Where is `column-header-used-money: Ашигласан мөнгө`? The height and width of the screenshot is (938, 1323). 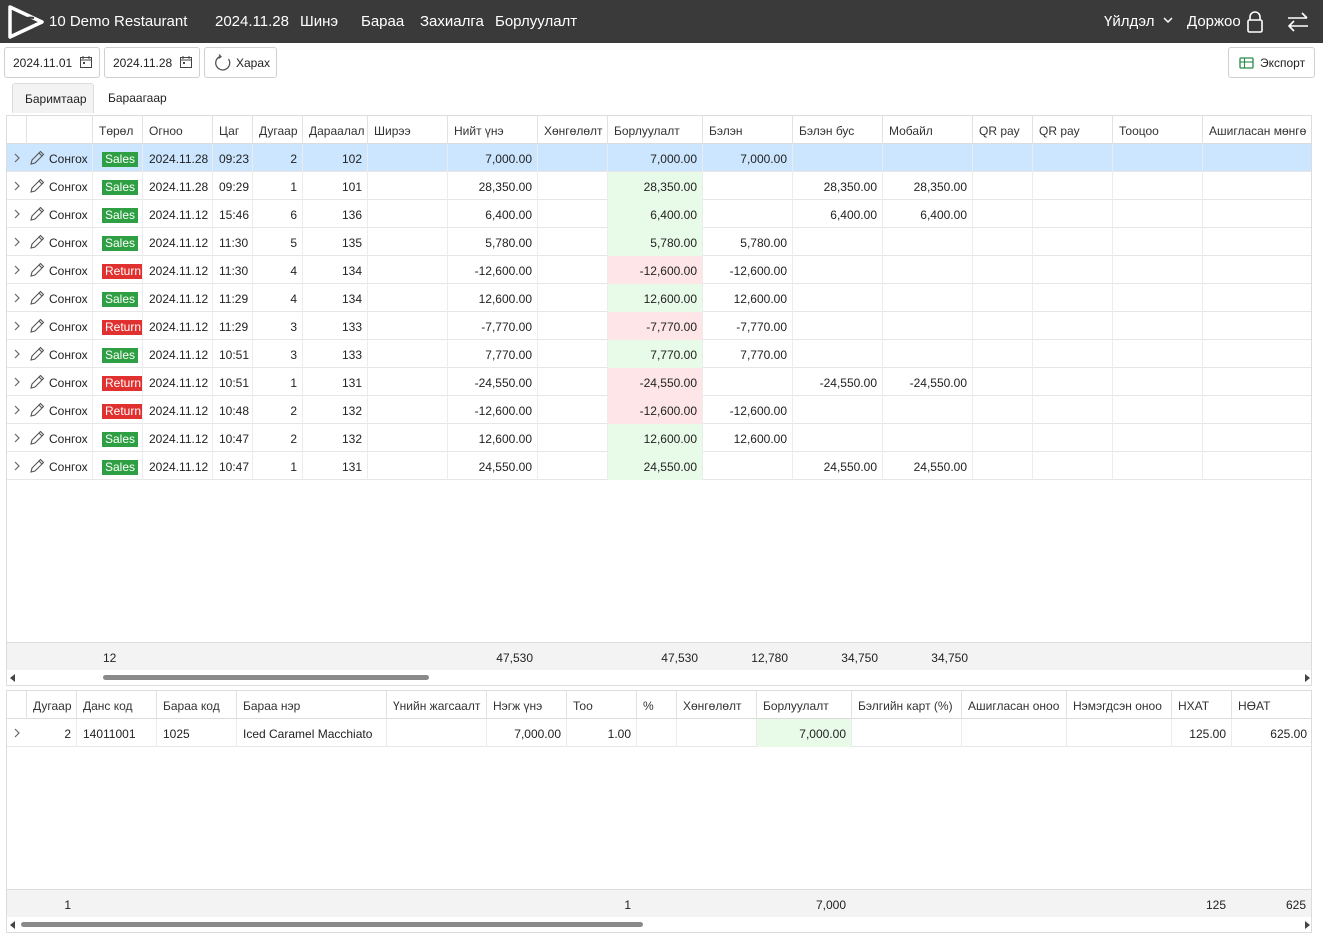 column-header-used-money: Ашигласан мөнгө is located at coordinates (1257, 130).